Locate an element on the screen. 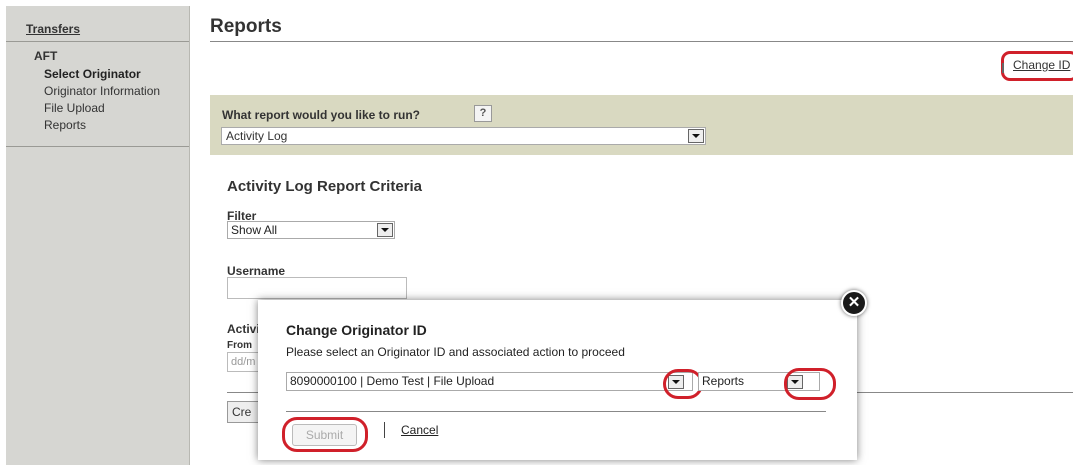 This screenshot has width=1073, height=465. help-icon: ? is located at coordinates (483, 113).